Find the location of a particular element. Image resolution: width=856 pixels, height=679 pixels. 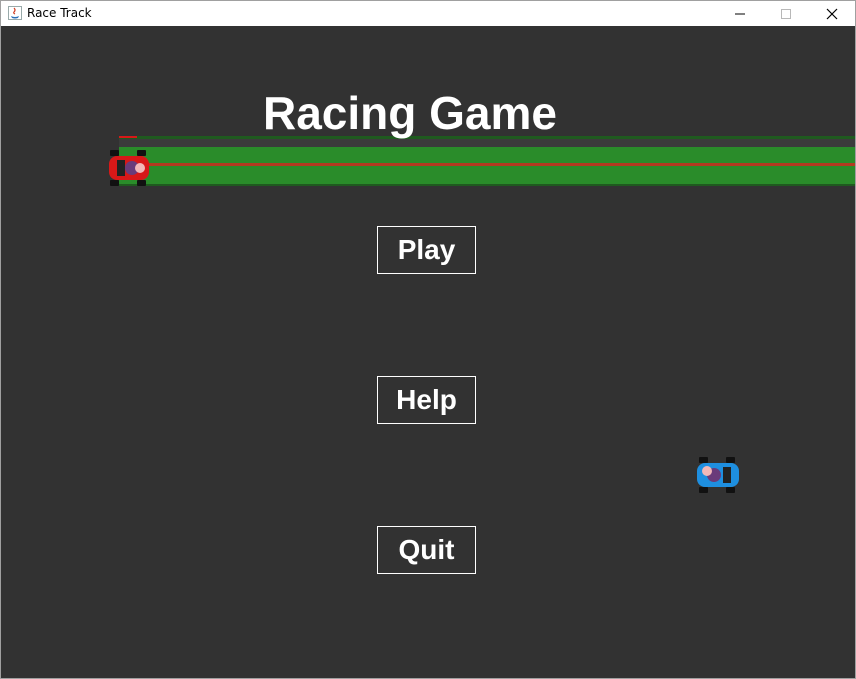

minimize-icon is located at coordinates (740, 13).